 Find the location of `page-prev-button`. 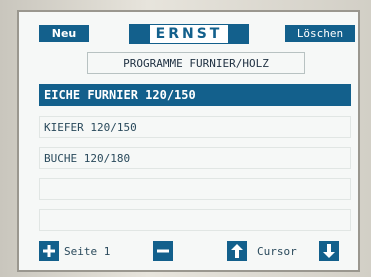

page-prev-button is located at coordinates (163, 251).